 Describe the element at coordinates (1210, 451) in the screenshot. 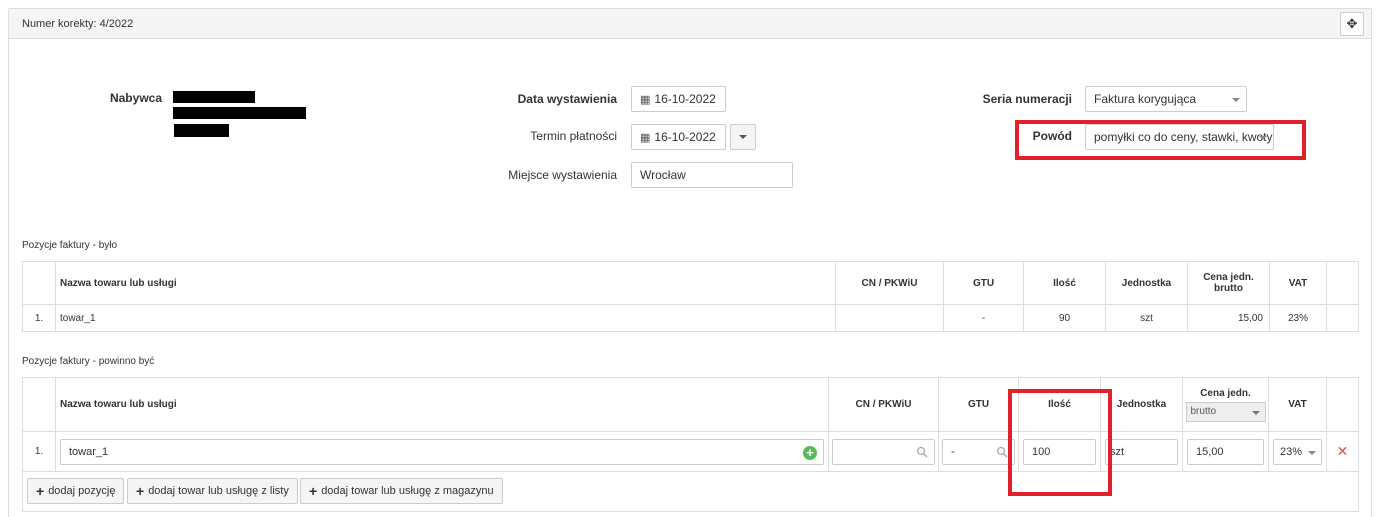

I see `price-value: 15,00` at that location.